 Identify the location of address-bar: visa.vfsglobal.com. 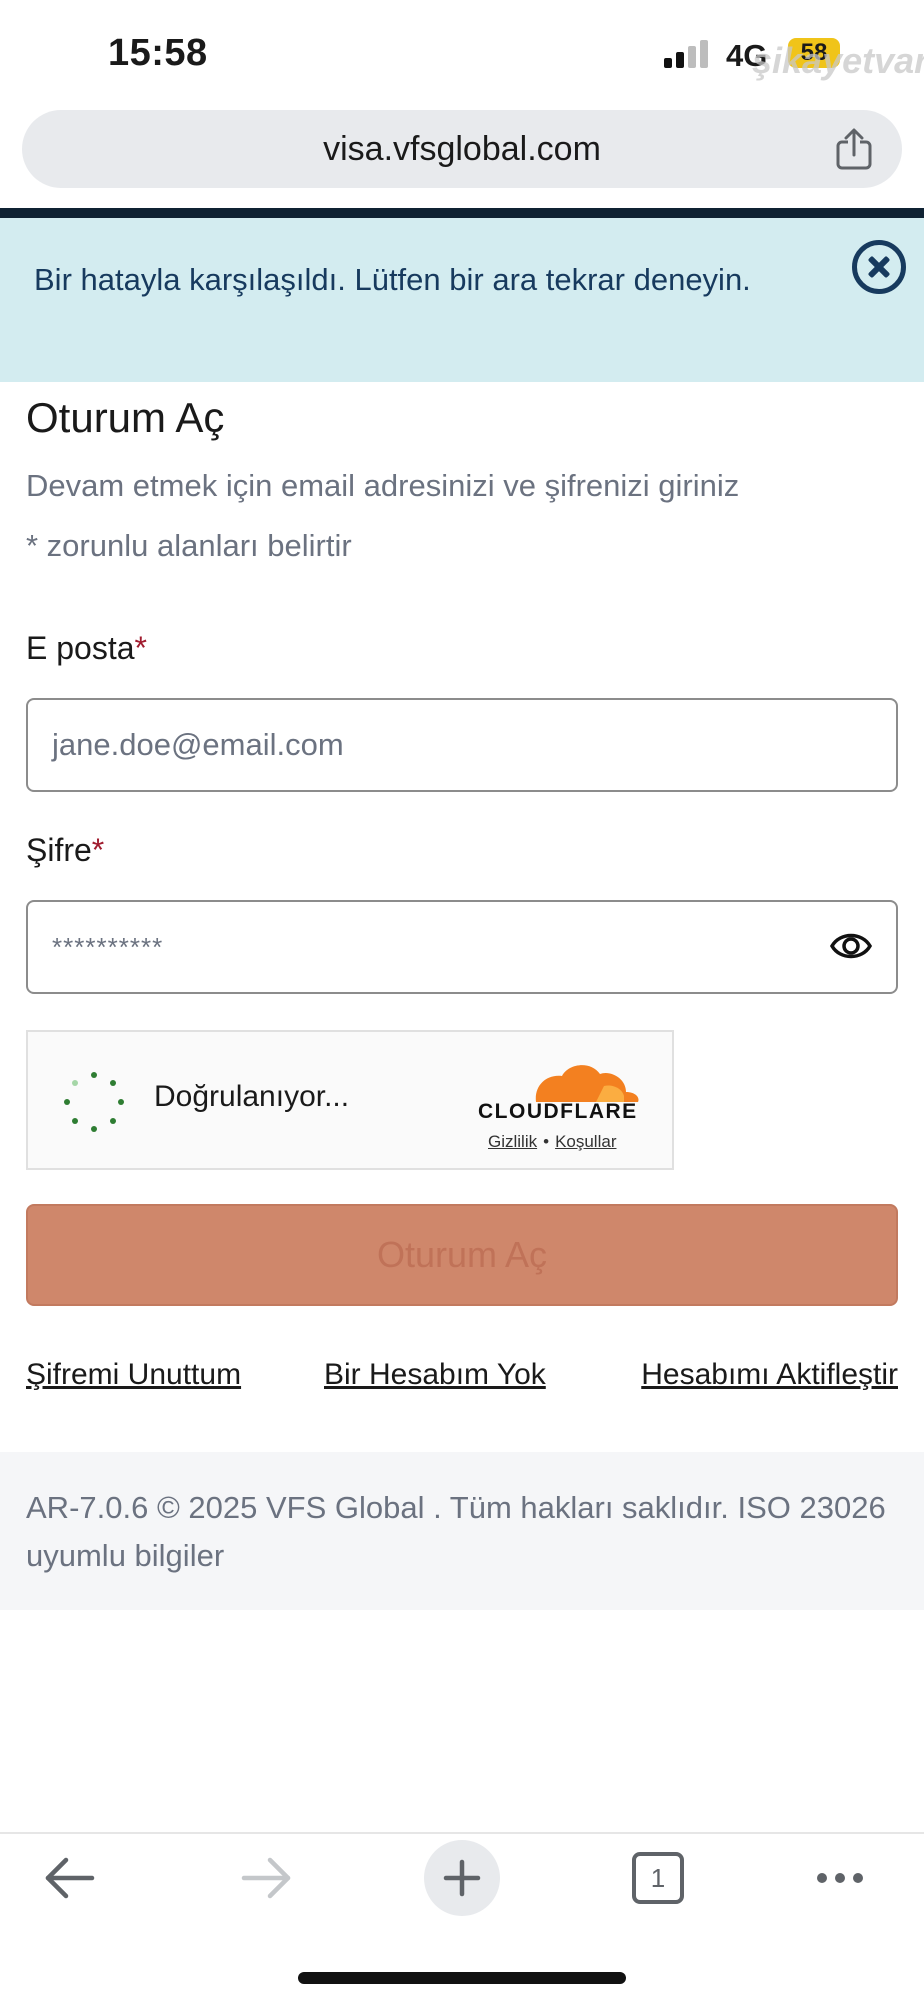
(462, 149).